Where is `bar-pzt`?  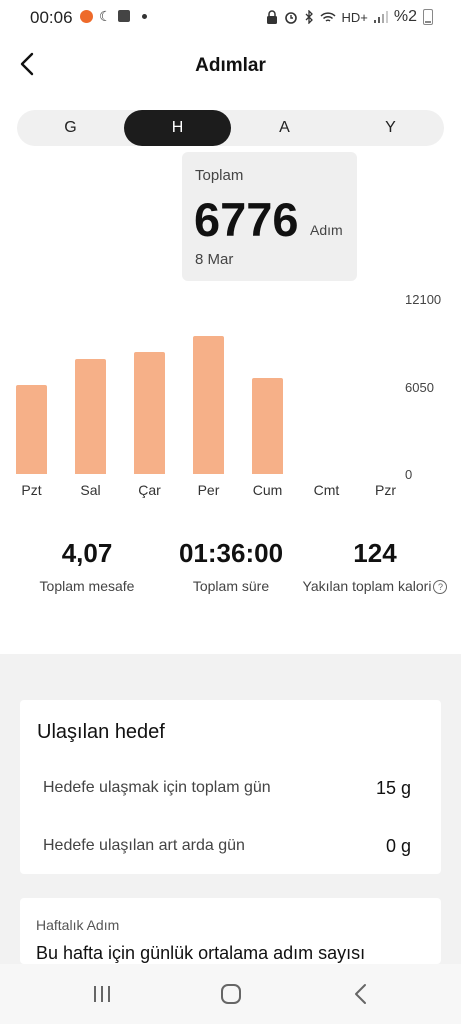 bar-pzt is located at coordinates (31, 429).